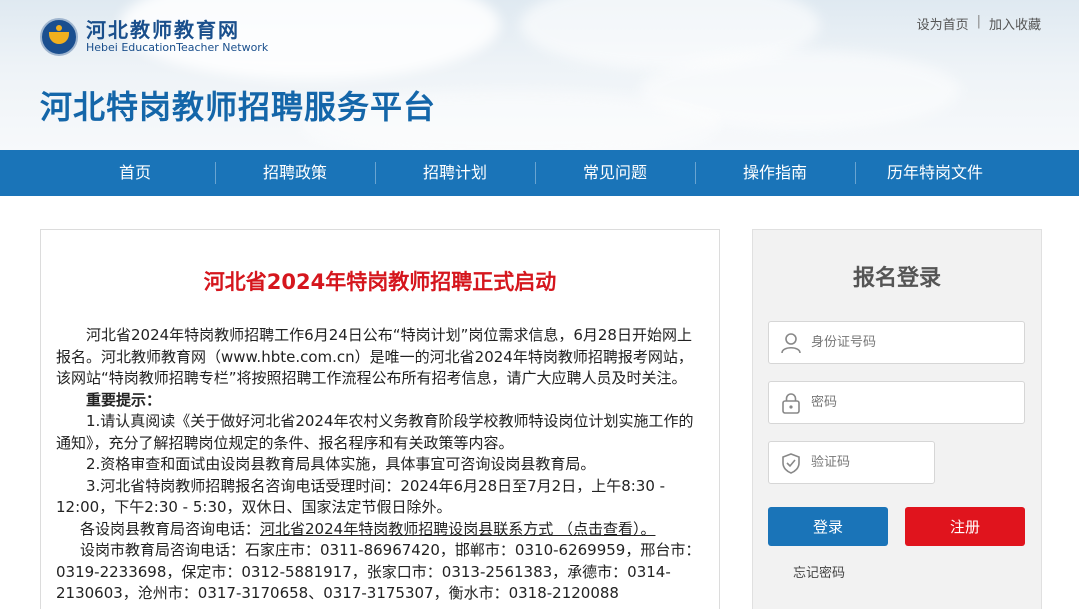 This screenshot has width=1079, height=609. I want to click on captcha-input, so click(866, 462).